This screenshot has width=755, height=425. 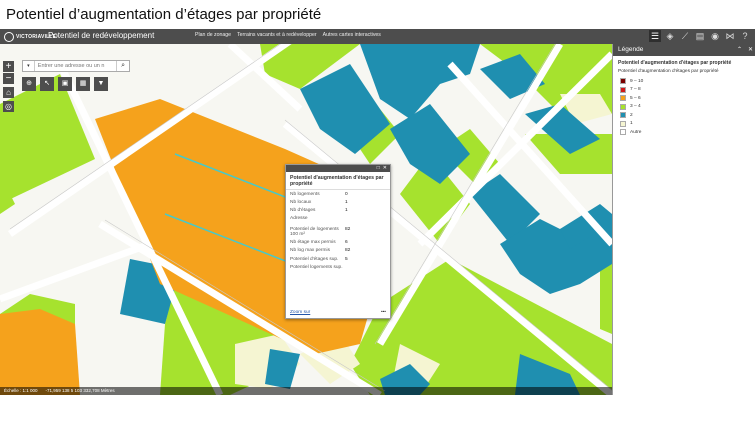 I want to click on legend-items: 9 – 10 7 – 8 5 – 6 3 – 4 2 1 Autre, so click(x=684, y=107).